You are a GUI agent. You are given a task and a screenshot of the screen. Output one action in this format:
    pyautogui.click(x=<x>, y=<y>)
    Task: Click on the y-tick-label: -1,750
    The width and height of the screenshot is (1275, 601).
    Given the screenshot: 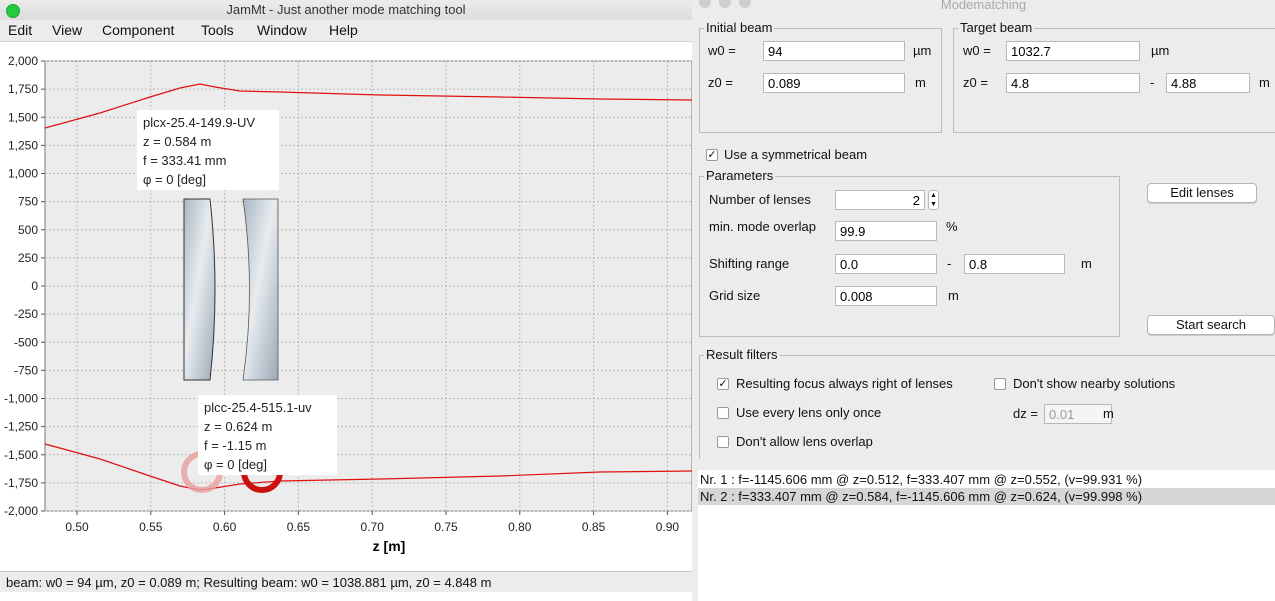 What is the action you would take?
    pyautogui.click(x=21, y=483)
    